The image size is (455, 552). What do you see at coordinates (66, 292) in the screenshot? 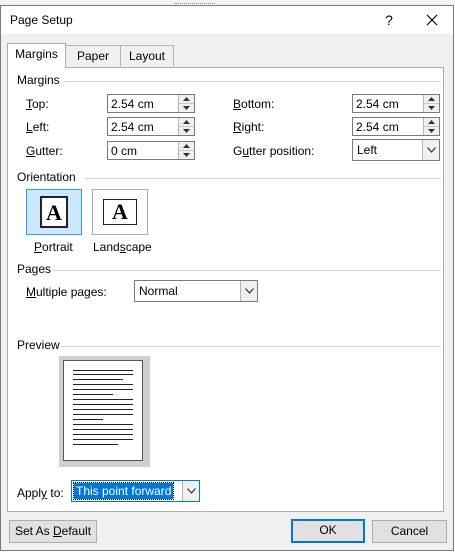
I see `multiple-pages-label: Multiple pages:` at bounding box center [66, 292].